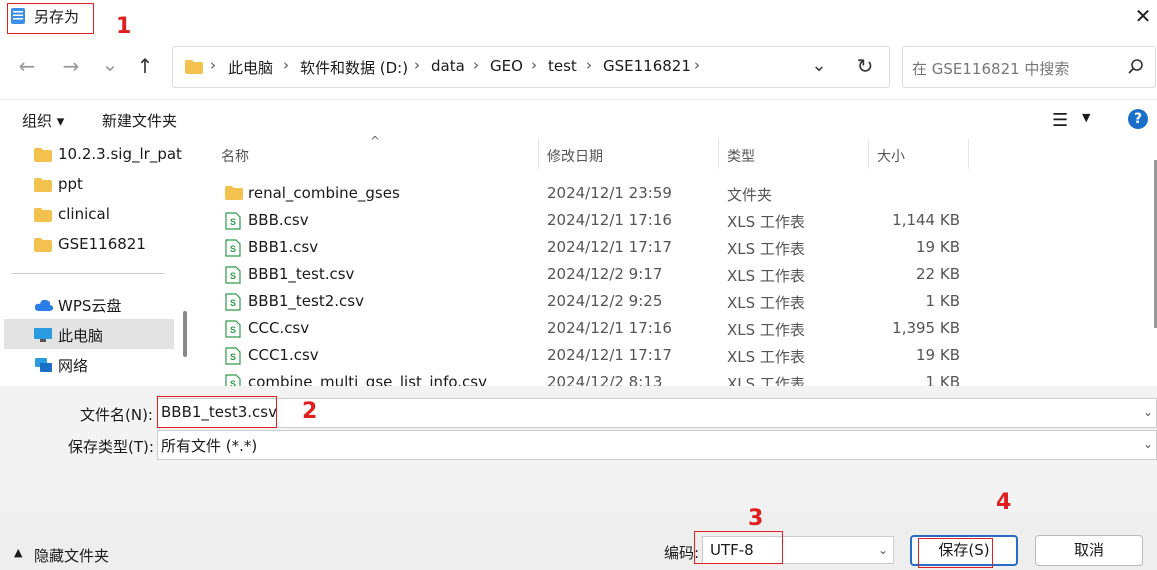  Describe the element at coordinates (110, 65) in the screenshot. I see `recent-locations-button: ⌄` at that location.